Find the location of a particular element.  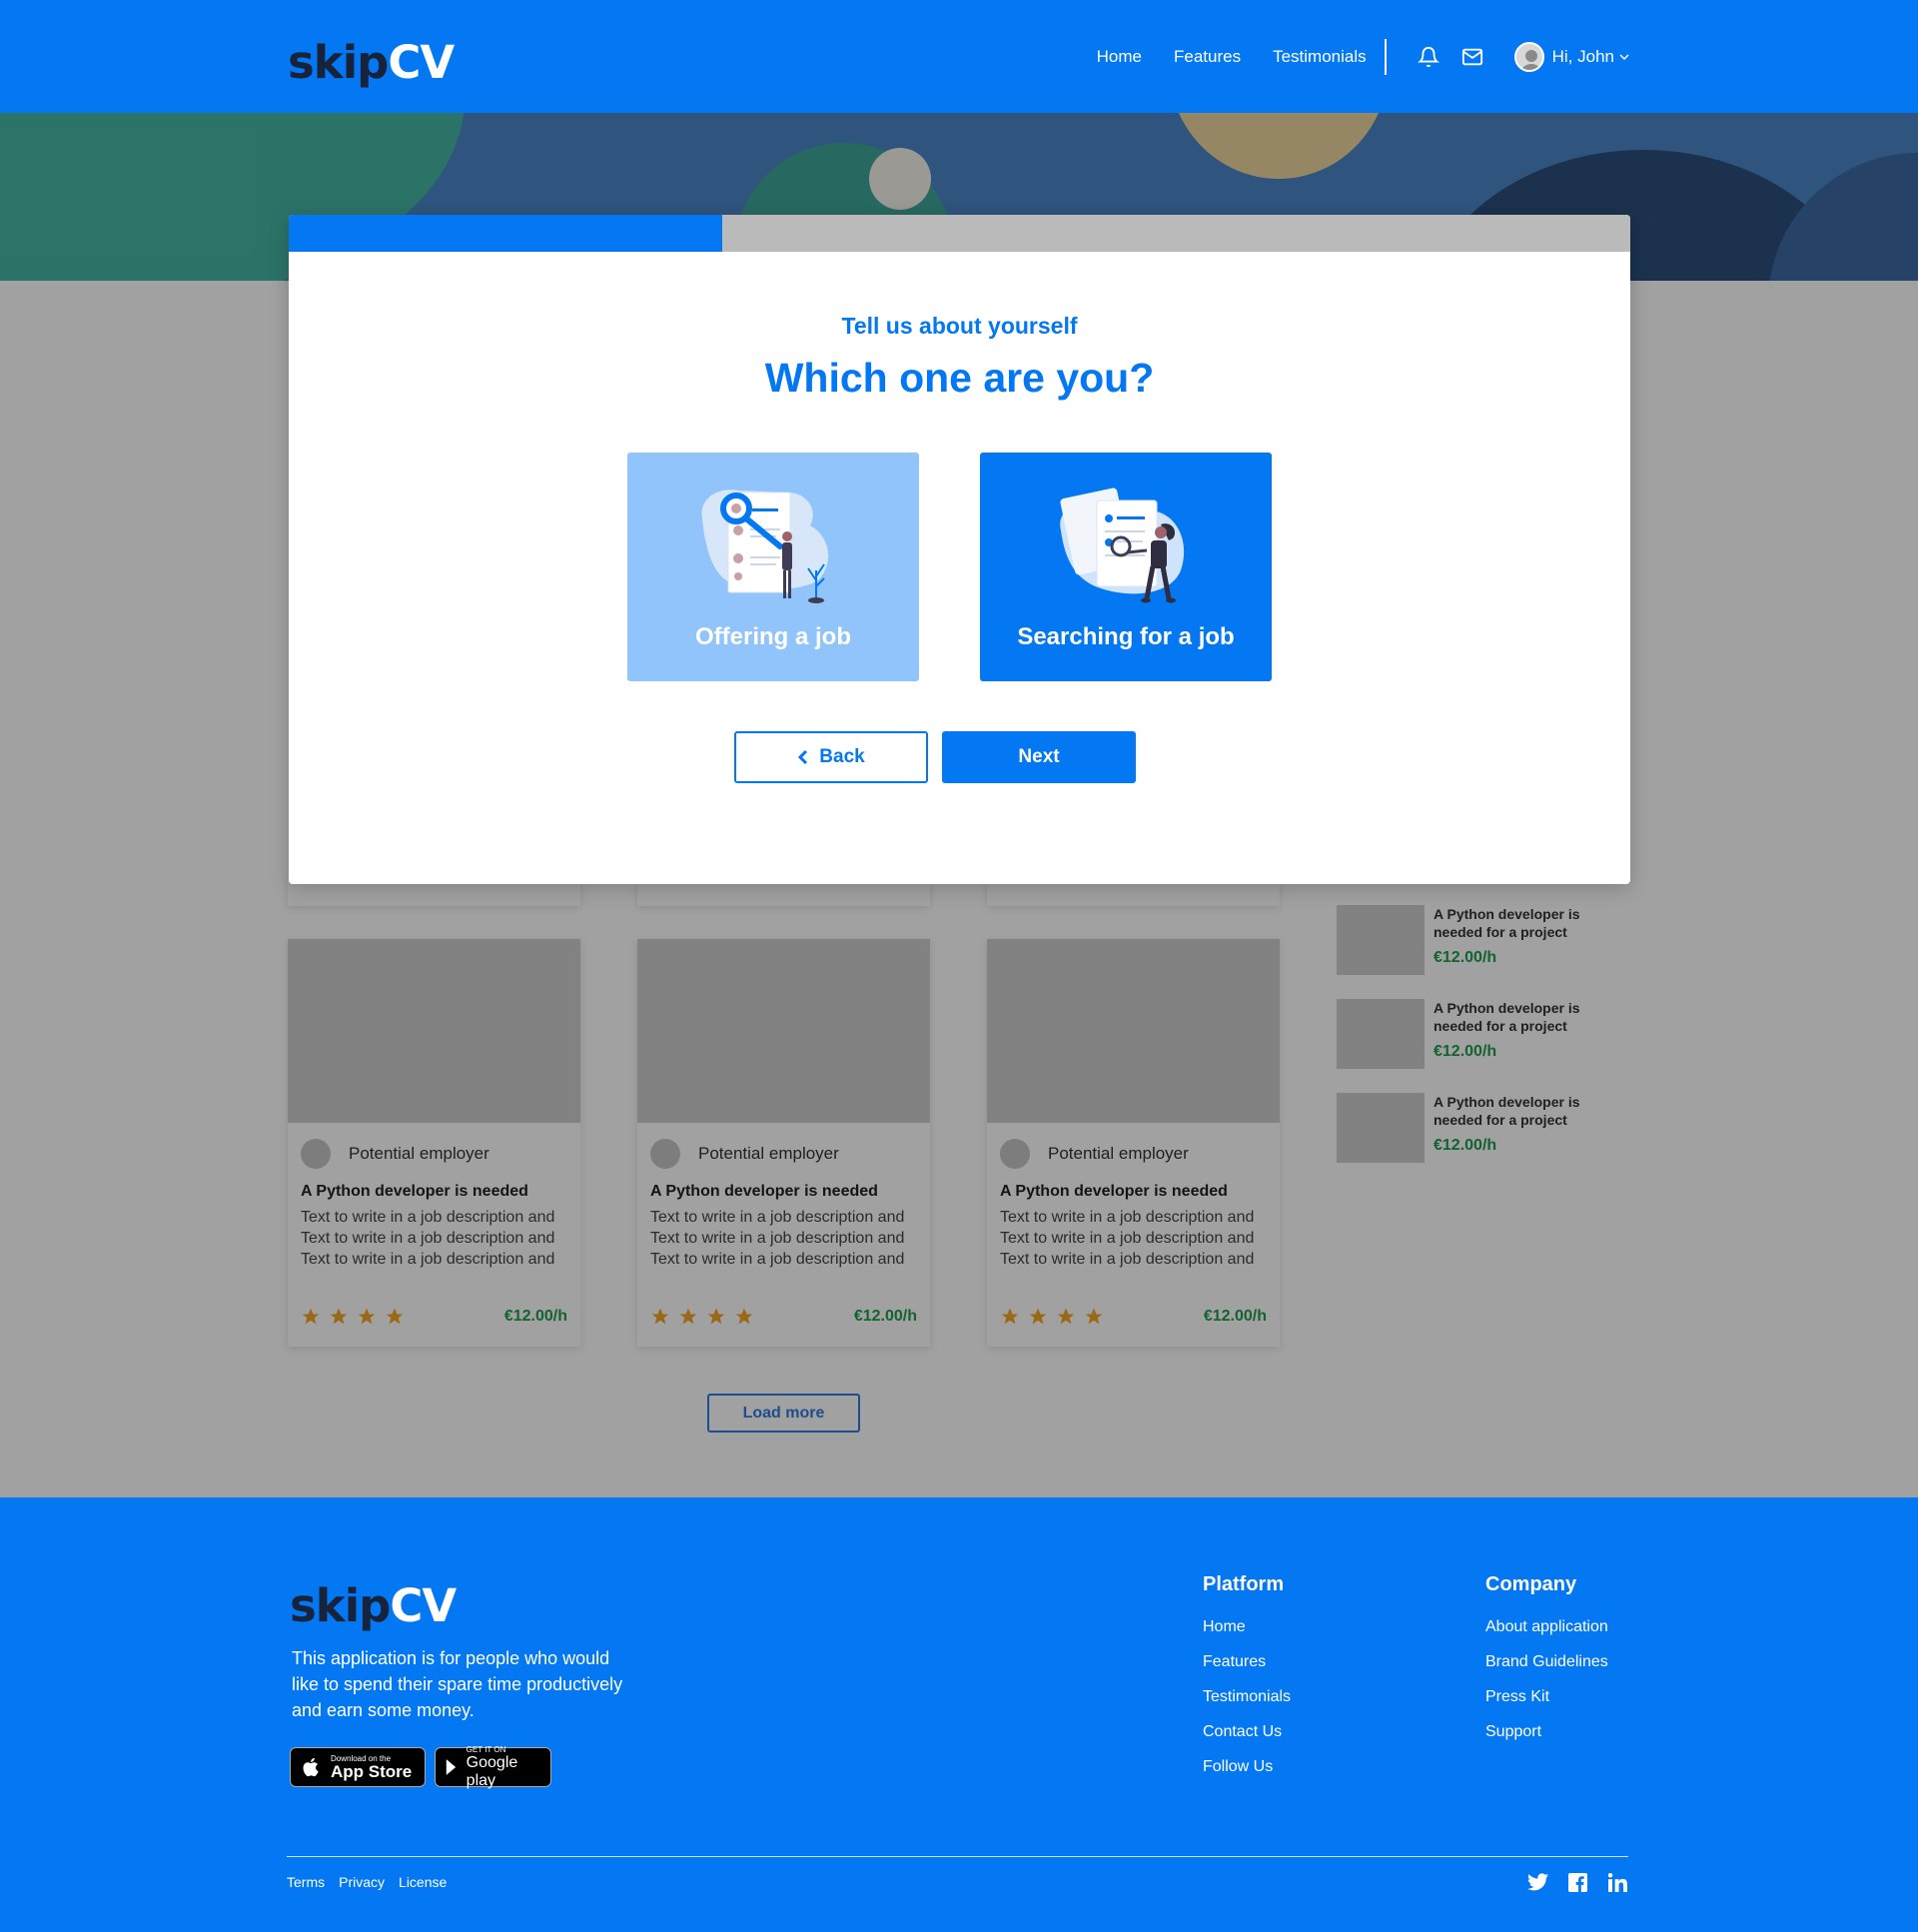

social-links is located at coordinates (1577, 1882).